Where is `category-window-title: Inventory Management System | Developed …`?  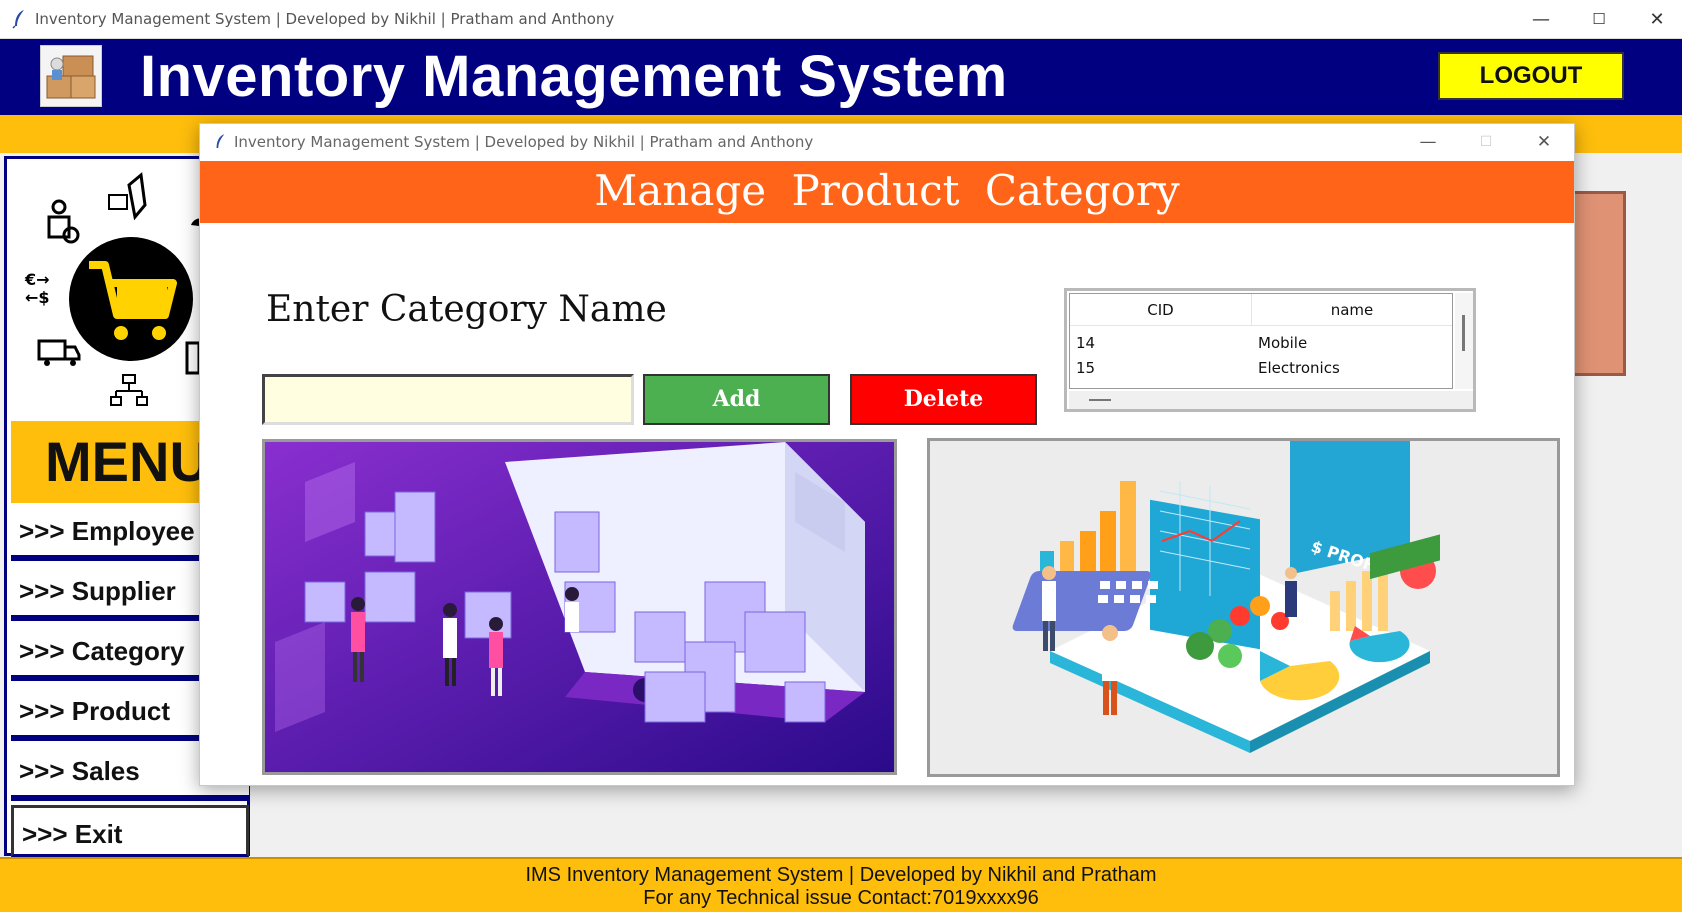 category-window-title: Inventory Management System | Developed … is located at coordinates (524, 142).